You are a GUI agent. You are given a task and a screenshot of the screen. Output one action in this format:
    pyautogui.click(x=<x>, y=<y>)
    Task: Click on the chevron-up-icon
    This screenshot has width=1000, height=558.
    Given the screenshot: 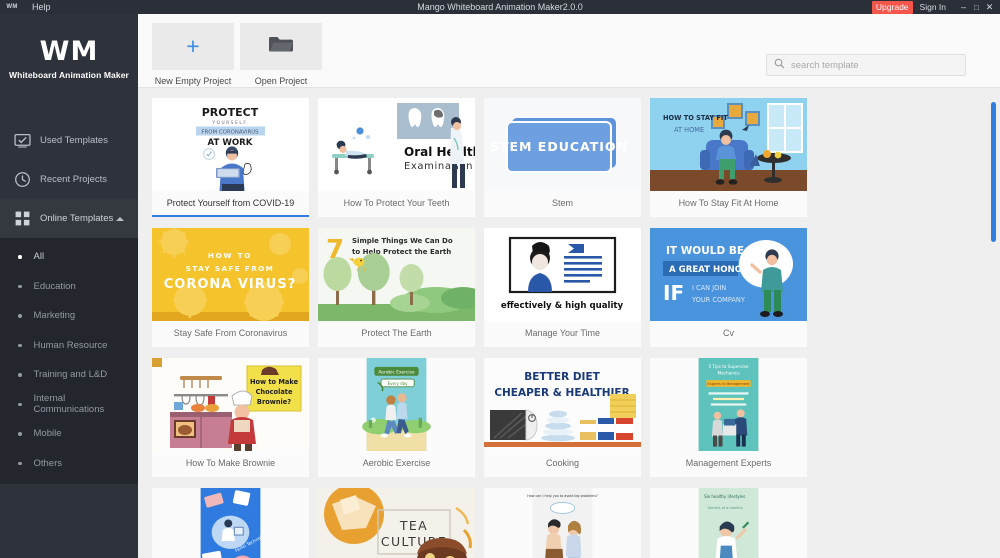 What is the action you would take?
    pyautogui.click(x=120, y=218)
    